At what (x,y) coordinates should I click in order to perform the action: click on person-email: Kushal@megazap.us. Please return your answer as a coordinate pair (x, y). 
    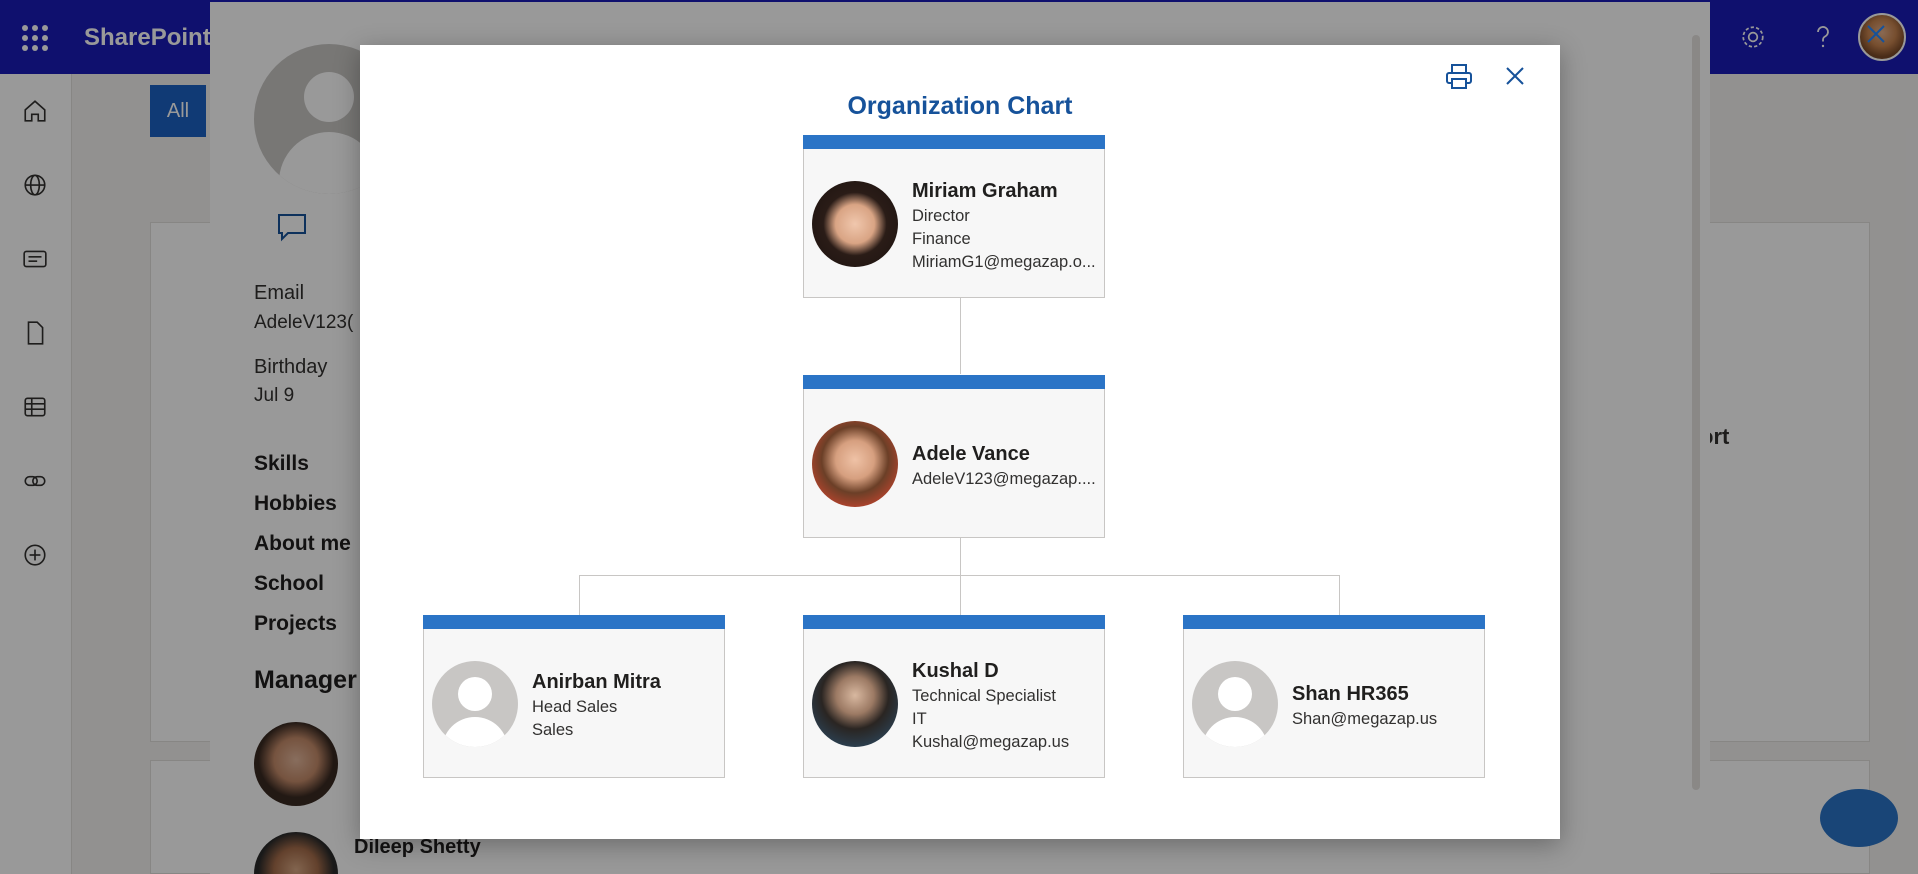
    Looking at the image, I should click on (991, 741).